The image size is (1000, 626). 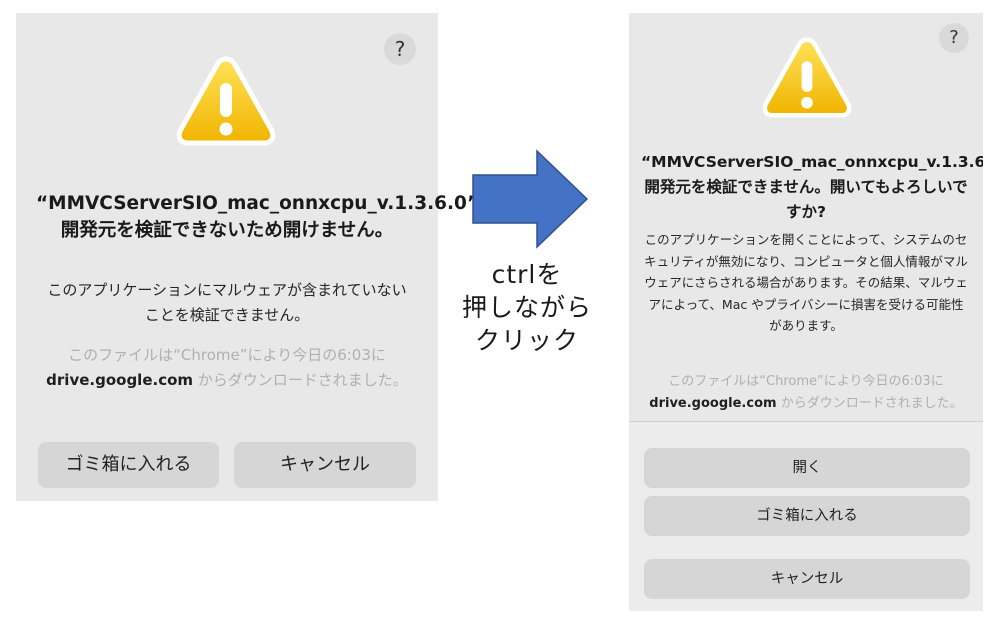 I want to click on instruction-line-3: クリック, so click(x=526, y=340).